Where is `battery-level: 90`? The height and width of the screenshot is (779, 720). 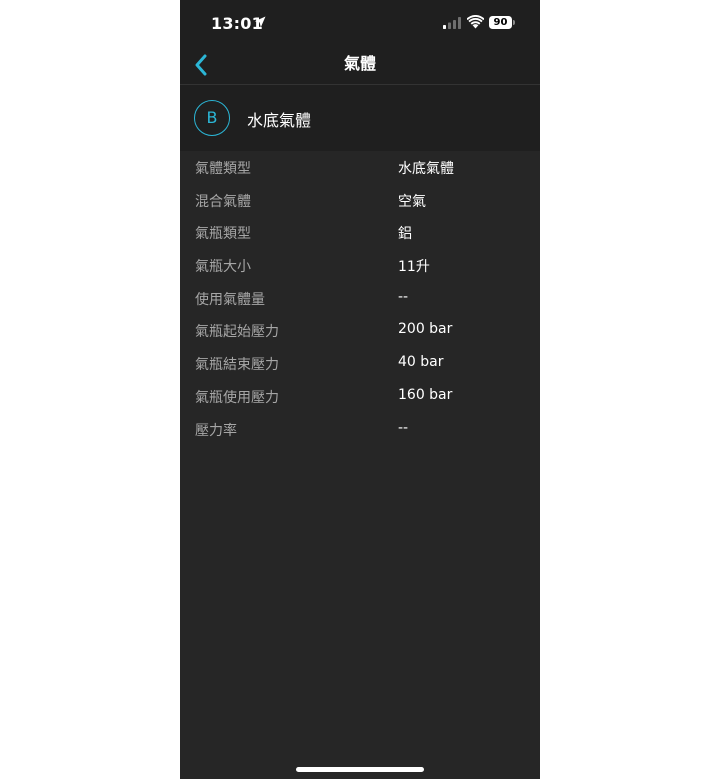
battery-level: 90 is located at coordinates (500, 22).